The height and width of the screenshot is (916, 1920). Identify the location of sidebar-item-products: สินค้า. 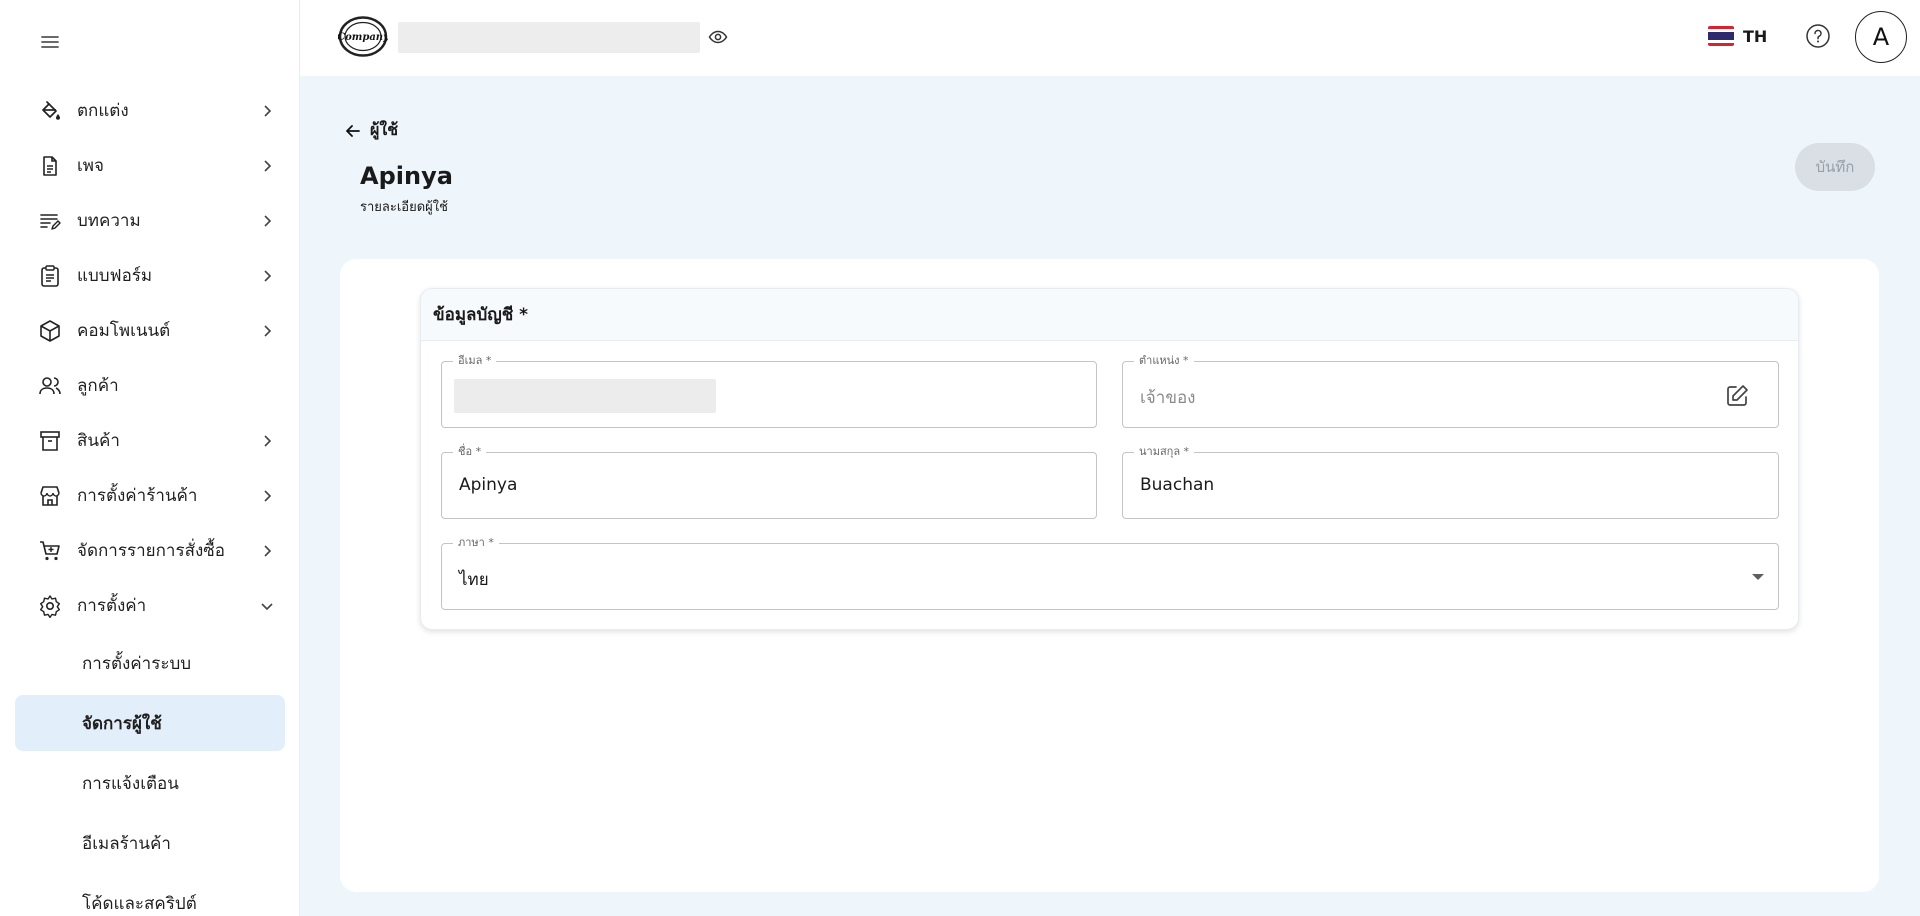
(149, 440).